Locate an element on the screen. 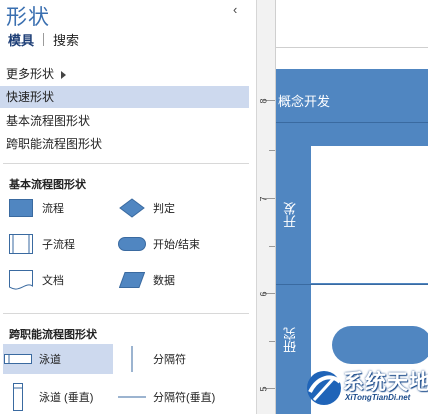 The image size is (428, 414). ruler-number: 5 is located at coordinates (263, 389).